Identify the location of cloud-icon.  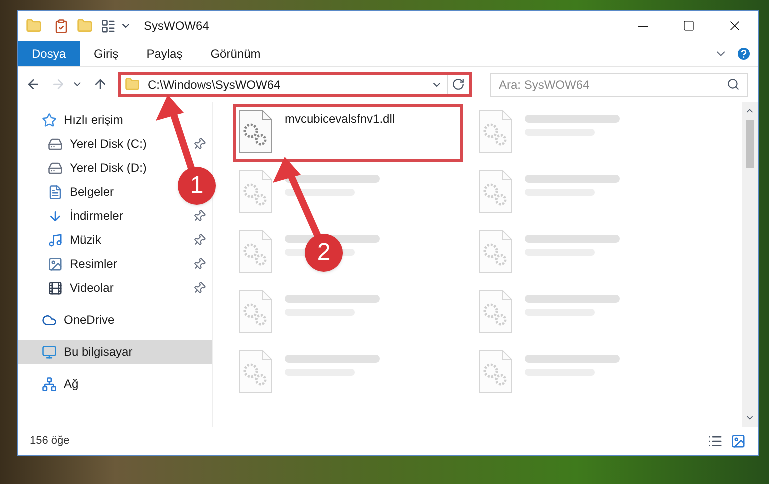
(49, 320).